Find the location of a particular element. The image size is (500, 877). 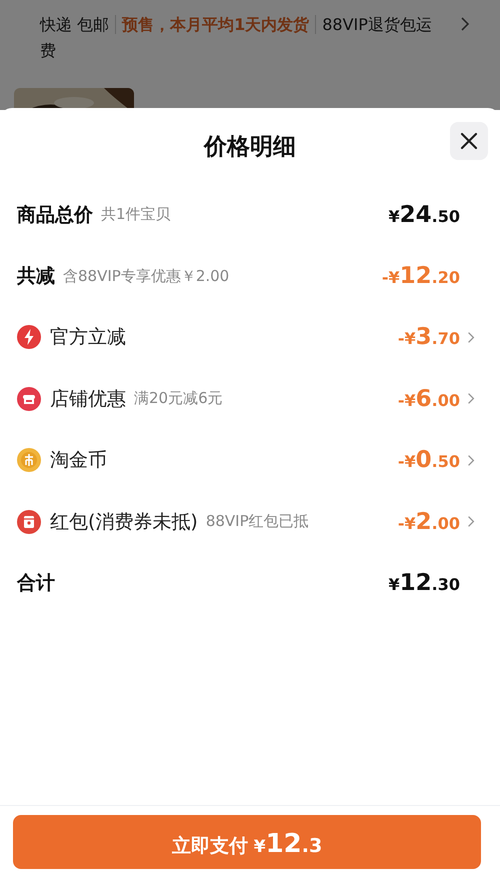

row-note: 含88VIP专享优惠￥2.00 is located at coordinates (146, 276).